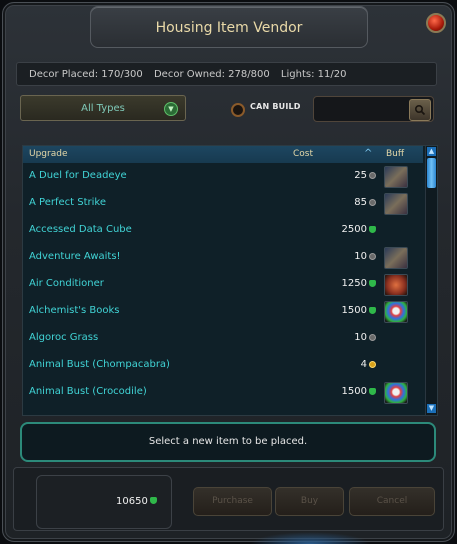  Describe the element at coordinates (364, 110) in the screenshot. I see `search-input` at that location.